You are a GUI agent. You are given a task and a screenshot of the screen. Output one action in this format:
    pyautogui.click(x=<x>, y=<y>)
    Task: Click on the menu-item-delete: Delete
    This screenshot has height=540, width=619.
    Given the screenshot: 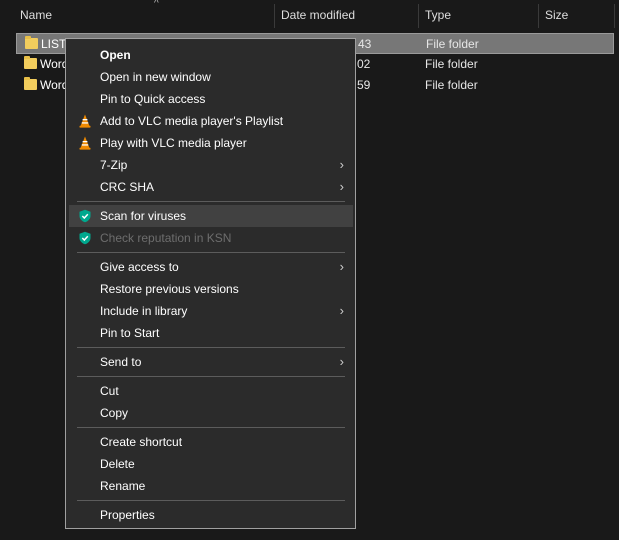 What is the action you would take?
    pyautogui.click(x=211, y=464)
    